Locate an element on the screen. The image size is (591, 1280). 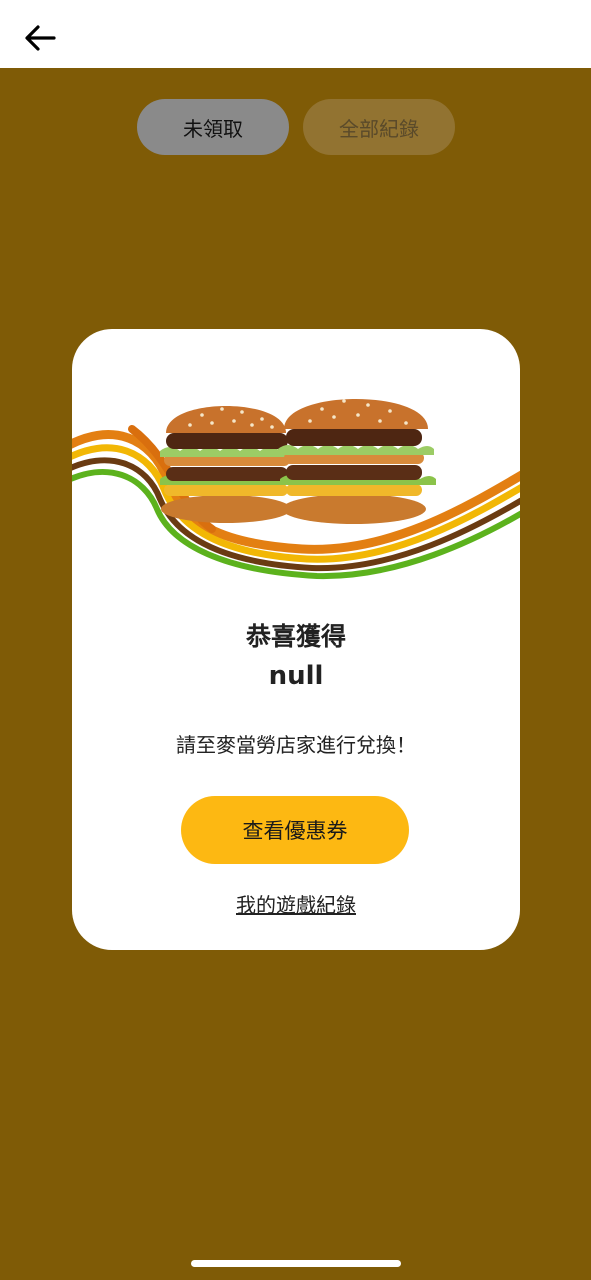
tab-all-records: 全部紀錄 is located at coordinates (379, 127).